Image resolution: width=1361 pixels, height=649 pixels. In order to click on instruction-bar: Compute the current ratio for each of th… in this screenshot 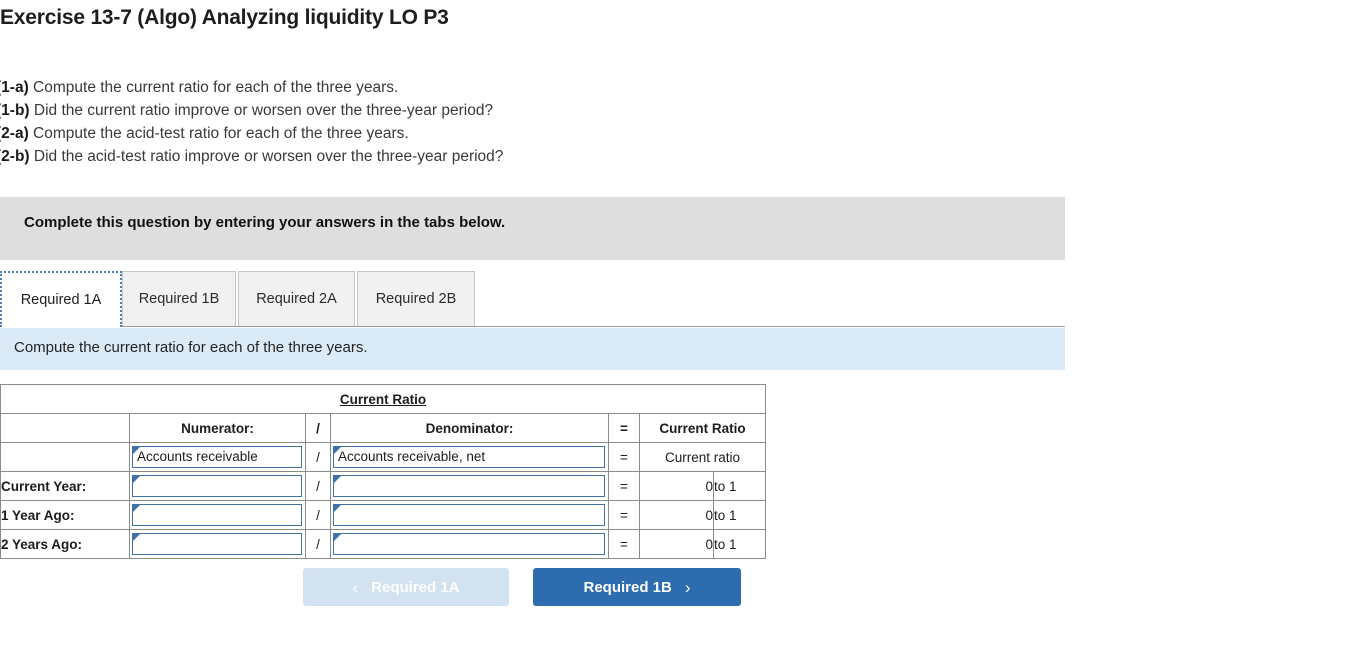, I will do `click(532, 349)`.